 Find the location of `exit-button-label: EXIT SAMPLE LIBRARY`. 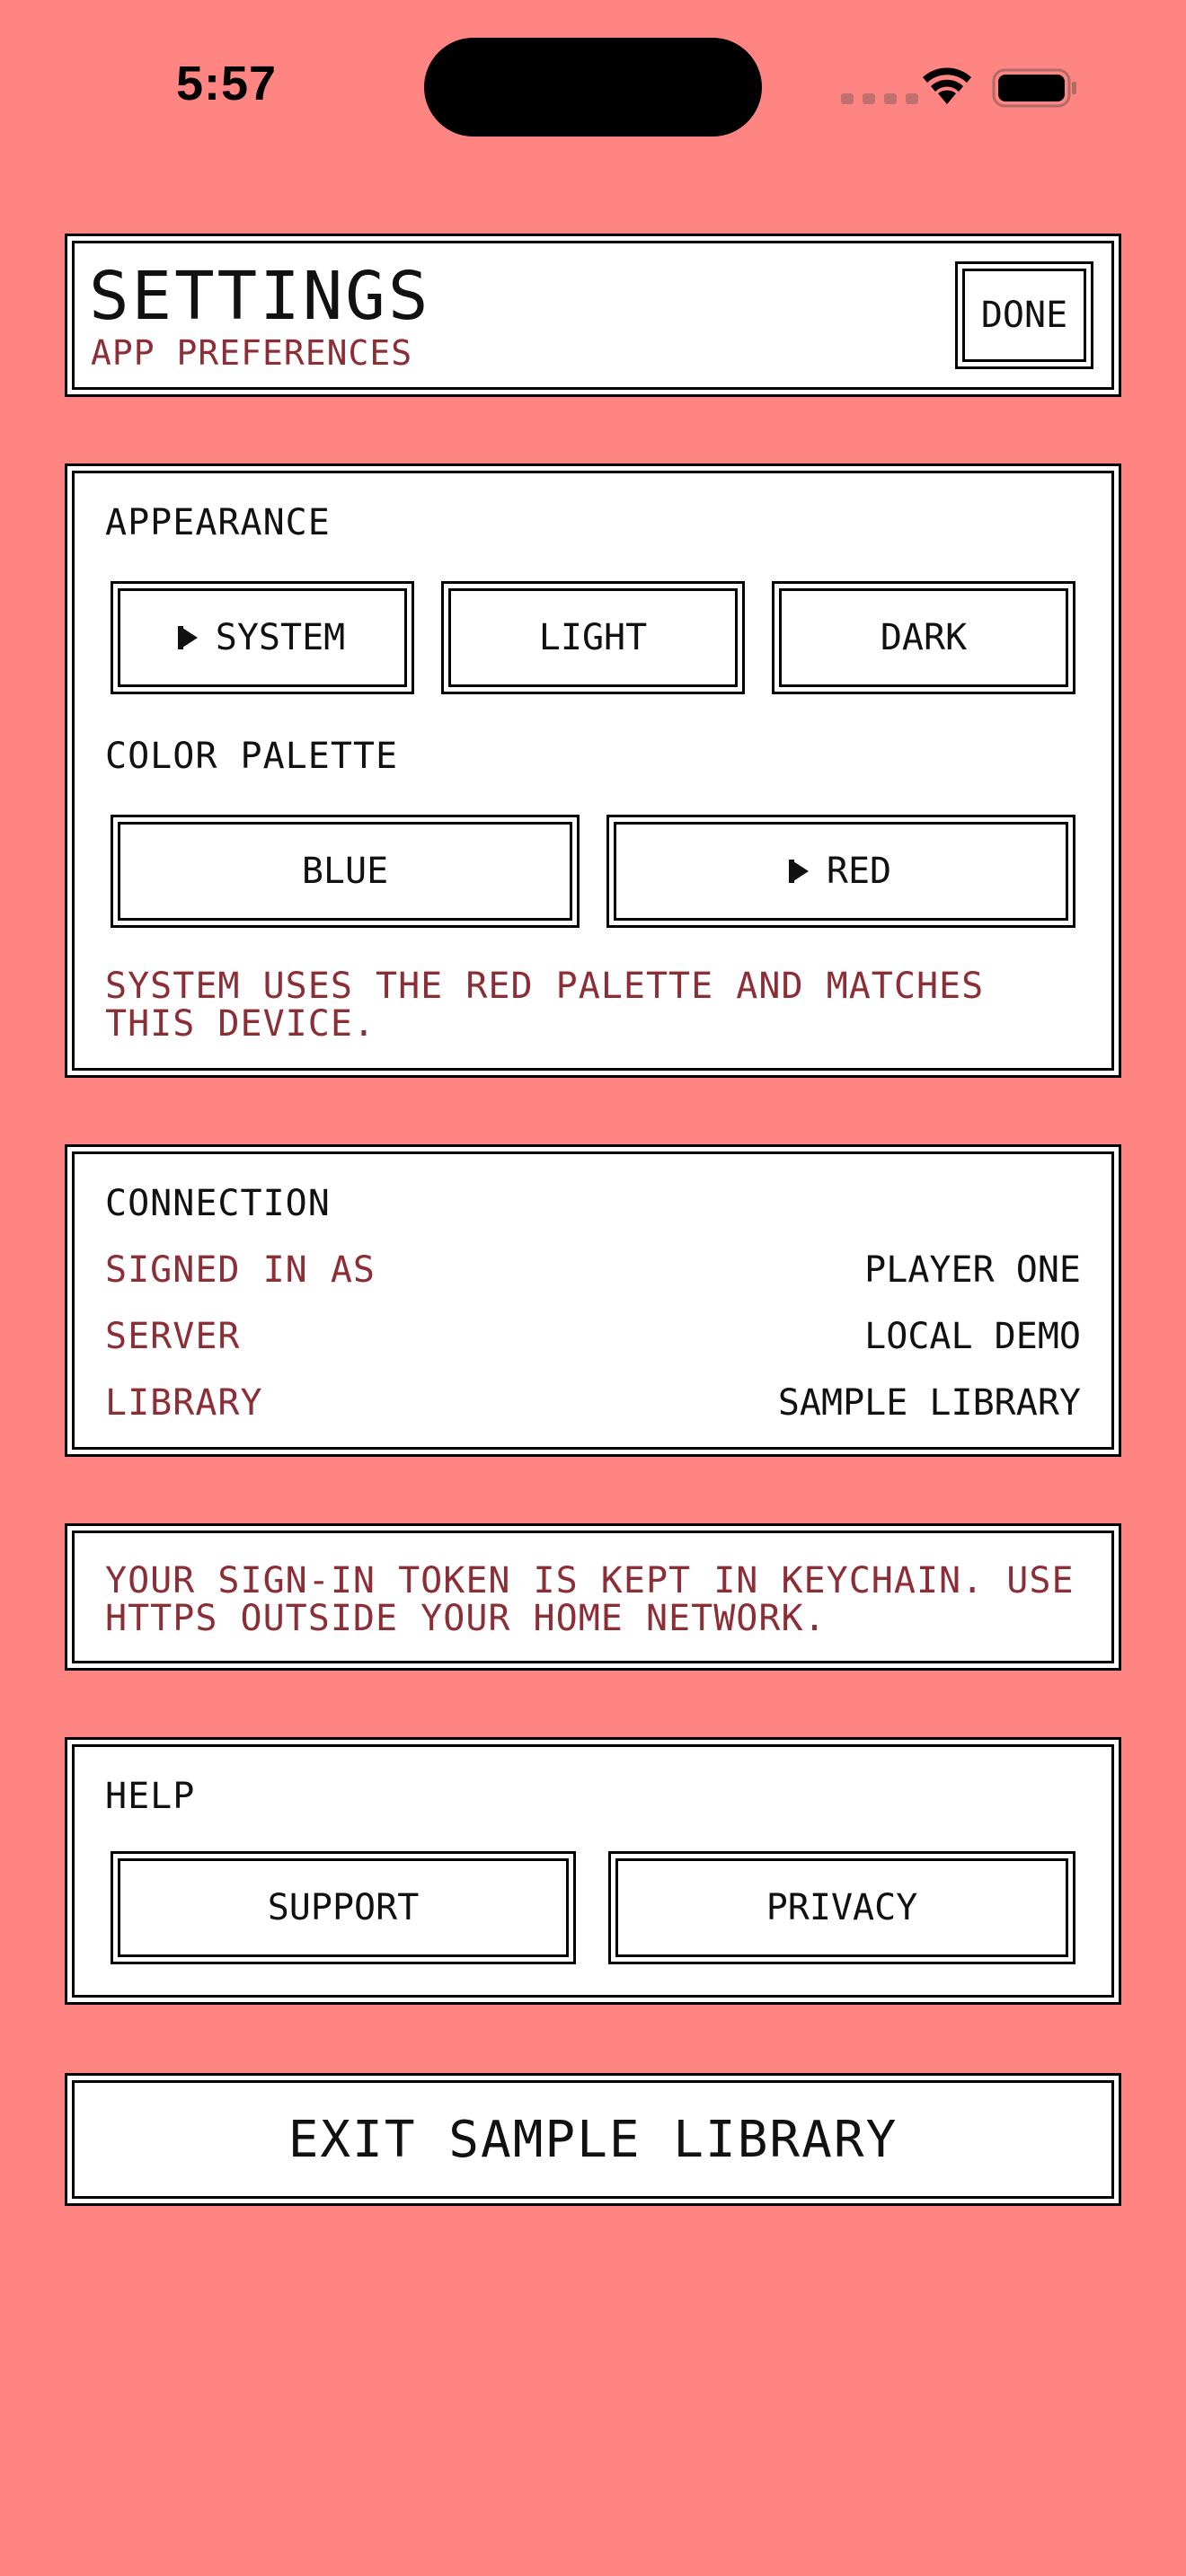

exit-button-label: EXIT SAMPLE LIBRARY is located at coordinates (593, 2139).